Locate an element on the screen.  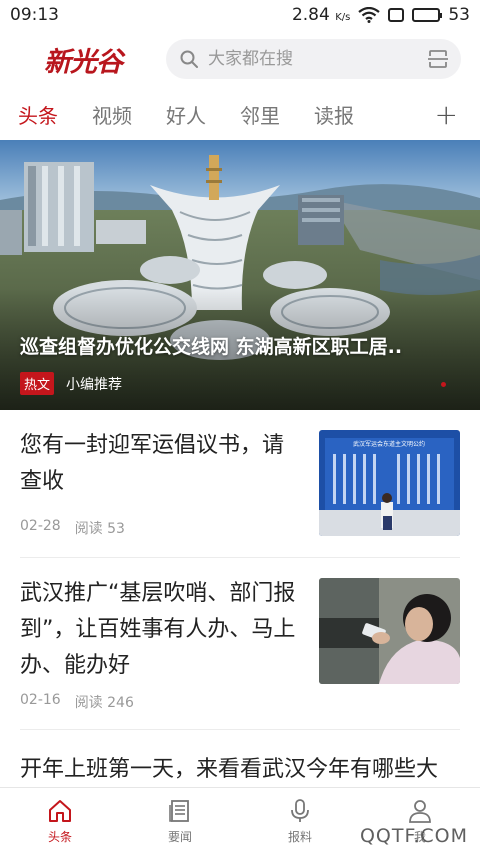
tab-video: 视频 is located at coordinates (112, 114).